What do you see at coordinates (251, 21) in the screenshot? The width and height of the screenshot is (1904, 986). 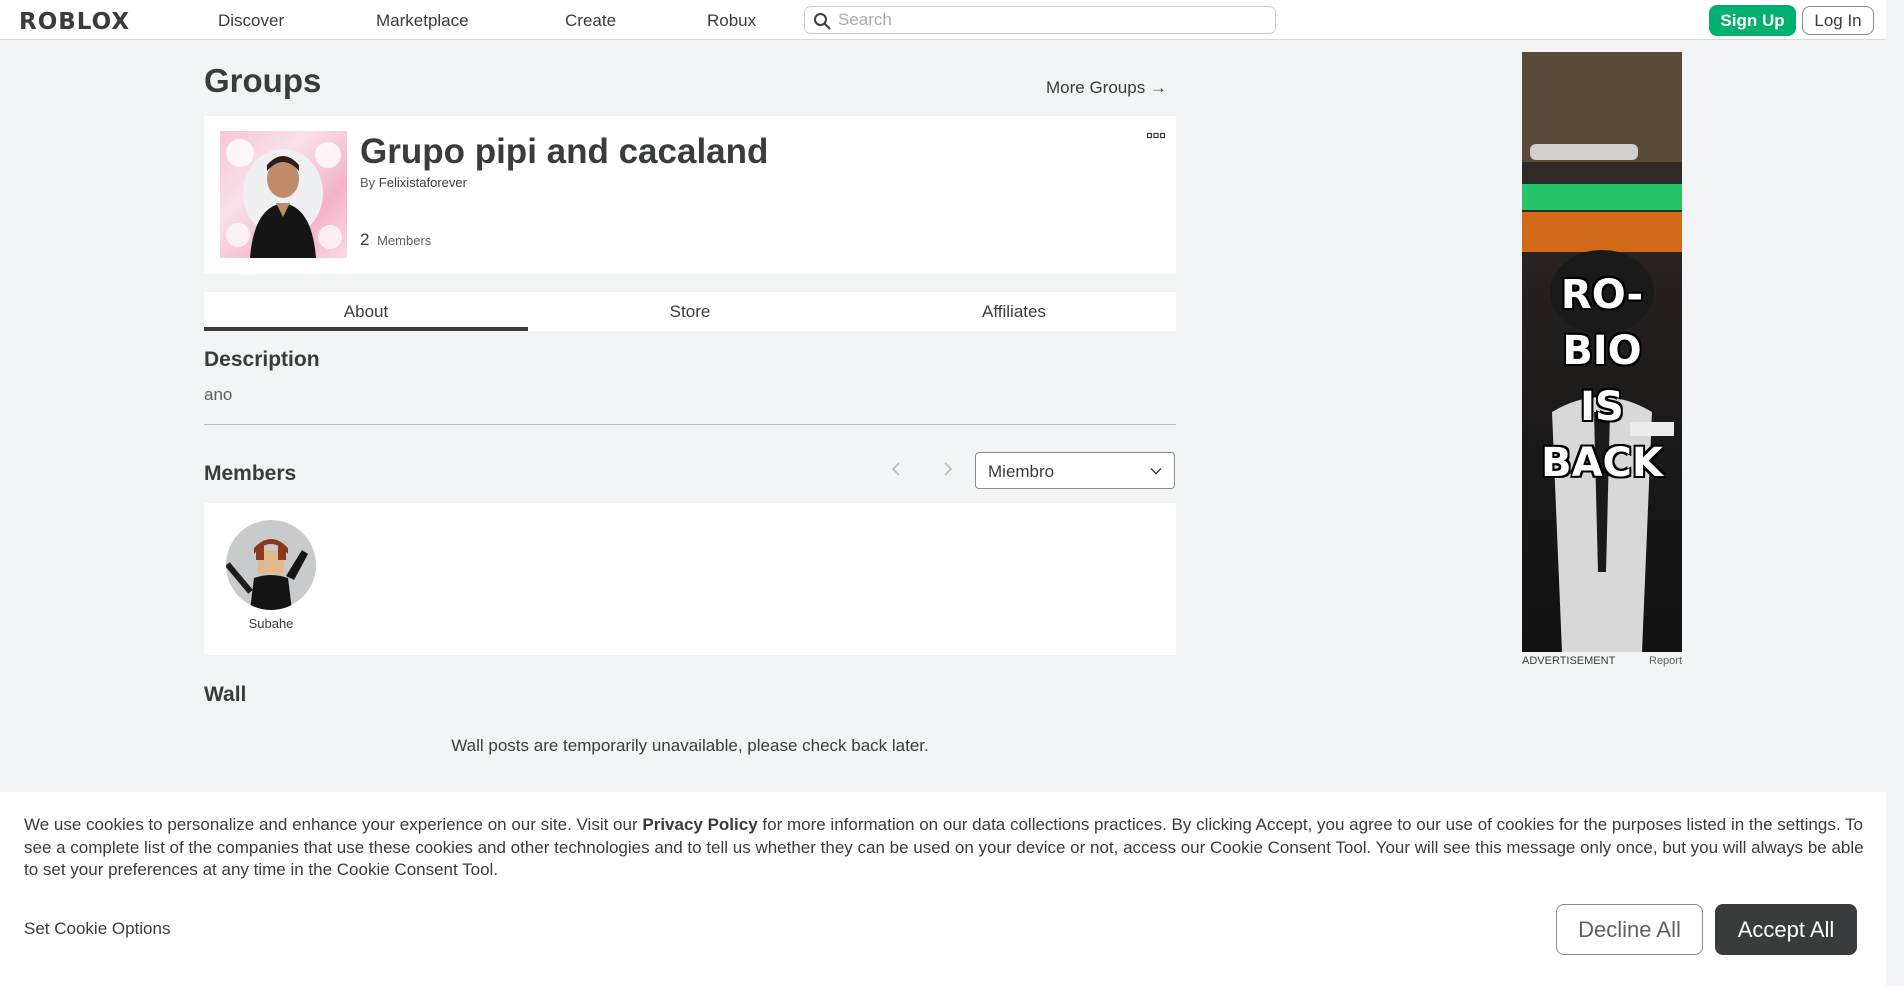 I see `nav-link-discover: Discover` at bounding box center [251, 21].